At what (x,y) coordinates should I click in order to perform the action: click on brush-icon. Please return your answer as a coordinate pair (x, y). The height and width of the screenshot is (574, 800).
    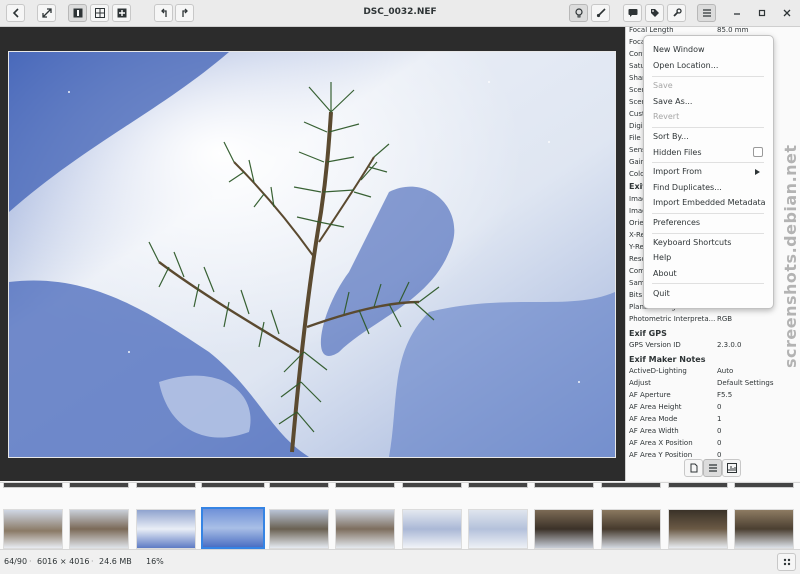
    Looking at the image, I should click on (601, 13).